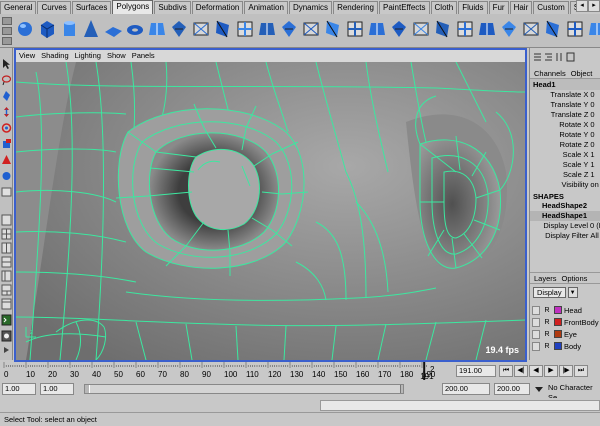 The width and height of the screenshot is (600, 426). Describe the element at coordinates (521, 7) in the screenshot. I see `tab-hair: Hair` at that location.